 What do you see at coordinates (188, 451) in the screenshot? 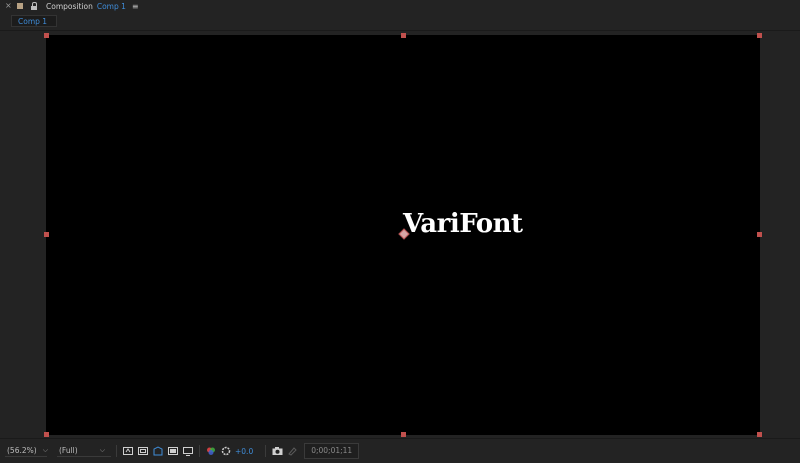
I see `3d-view-icon` at bounding box center [188, 451].